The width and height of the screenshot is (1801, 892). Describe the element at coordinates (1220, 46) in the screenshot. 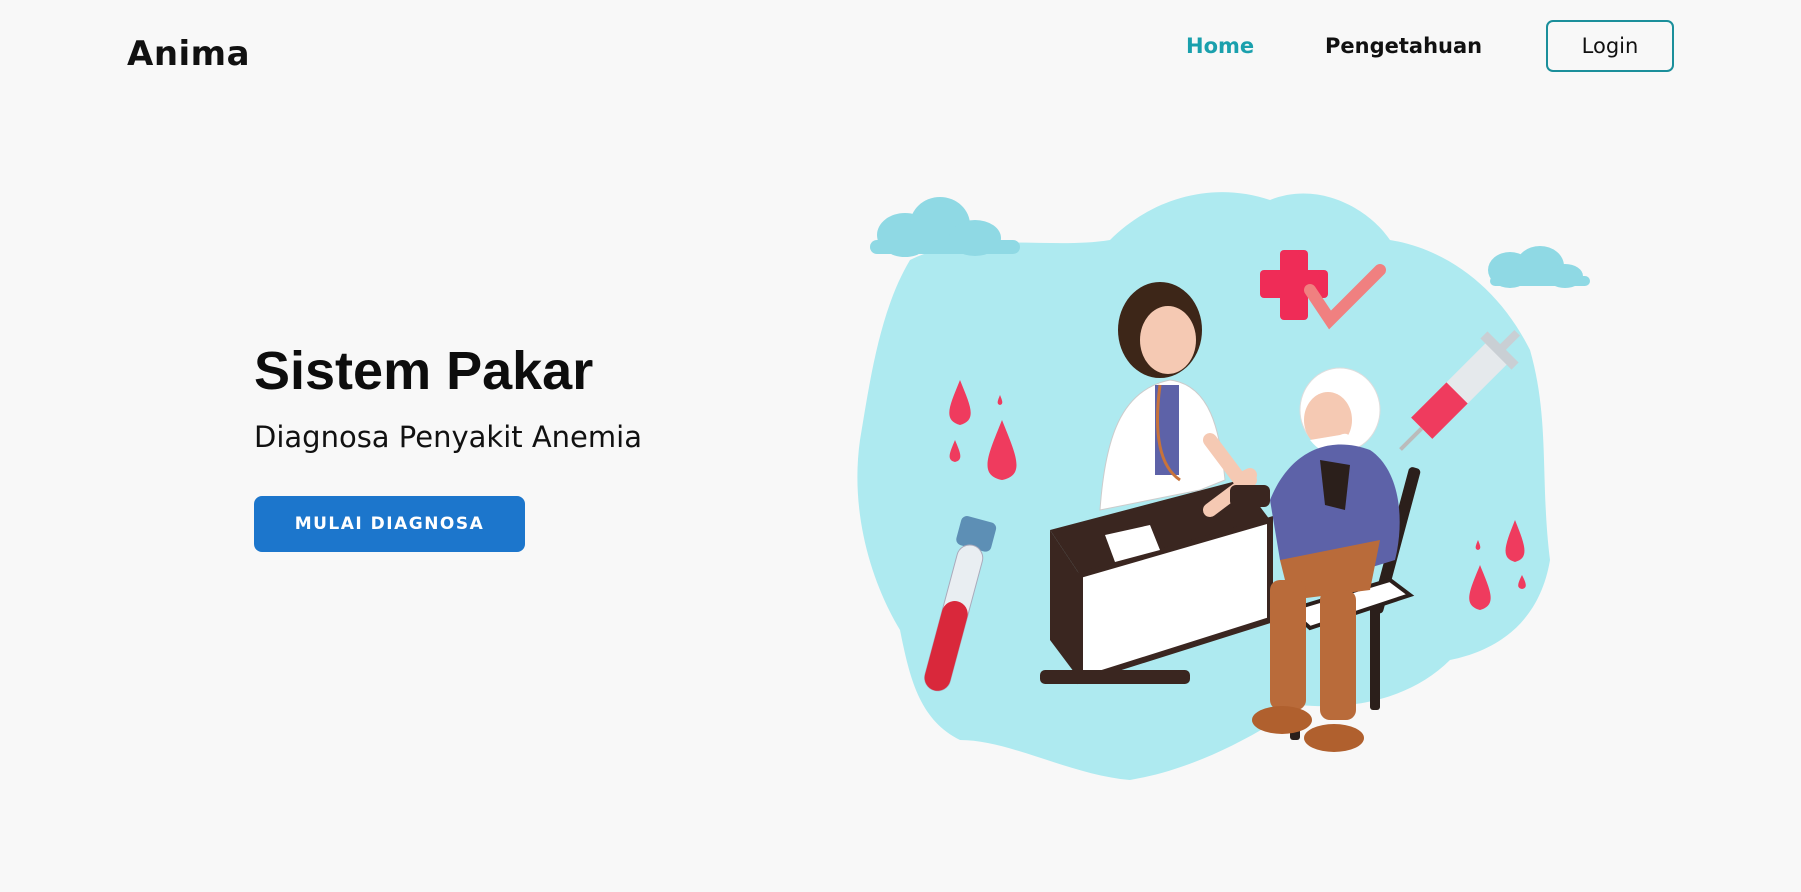

I see `nav-link-home: Home` at that location.